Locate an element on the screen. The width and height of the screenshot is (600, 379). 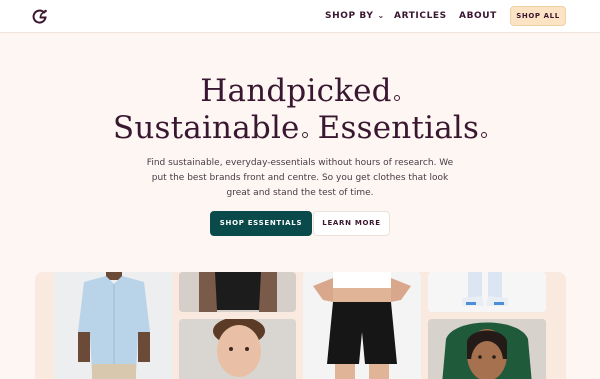
gallery-photo-green-hoodie is located at coordinates (487, 349).